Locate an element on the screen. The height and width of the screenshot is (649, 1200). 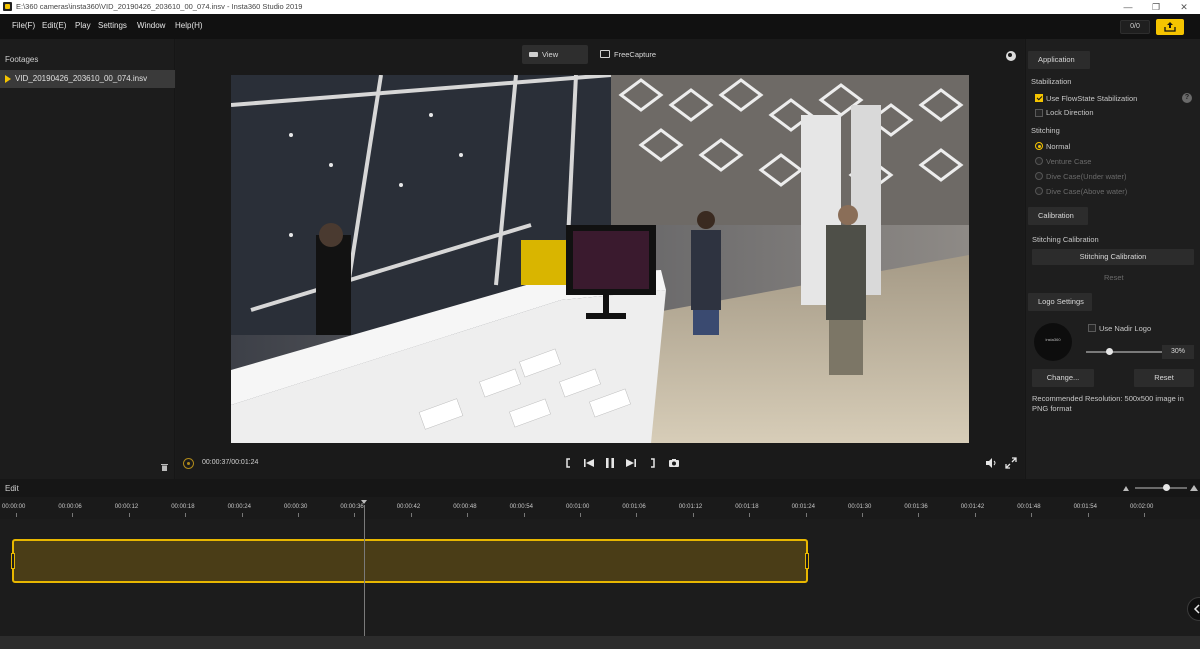
timeline-zoom-slider is located at coordinates (1161, 488).